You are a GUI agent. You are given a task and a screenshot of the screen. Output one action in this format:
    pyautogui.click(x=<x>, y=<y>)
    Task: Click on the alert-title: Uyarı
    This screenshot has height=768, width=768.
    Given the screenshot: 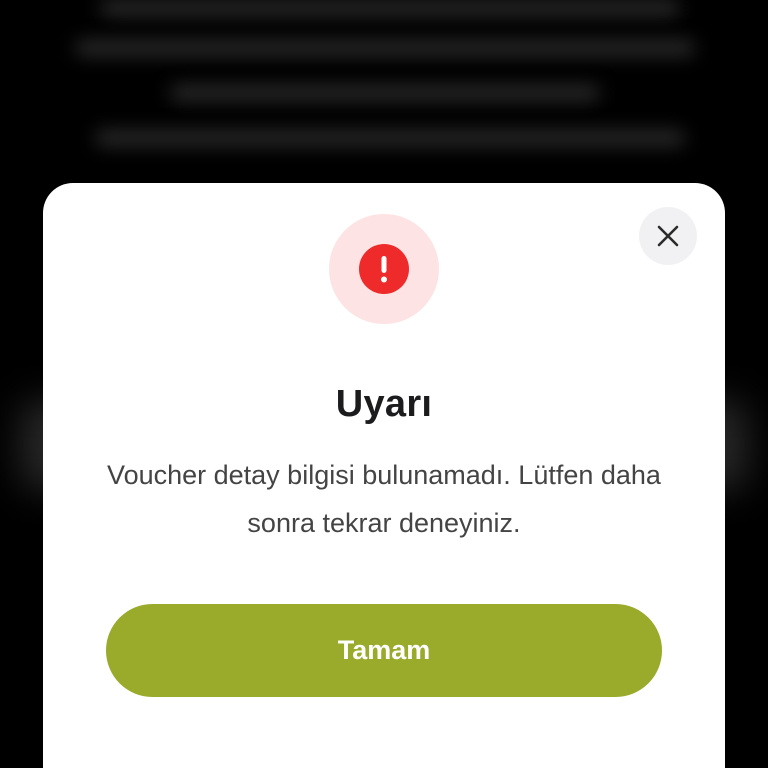 What is the action you would take?
    pyautogui.click(x=384, y=404)
    